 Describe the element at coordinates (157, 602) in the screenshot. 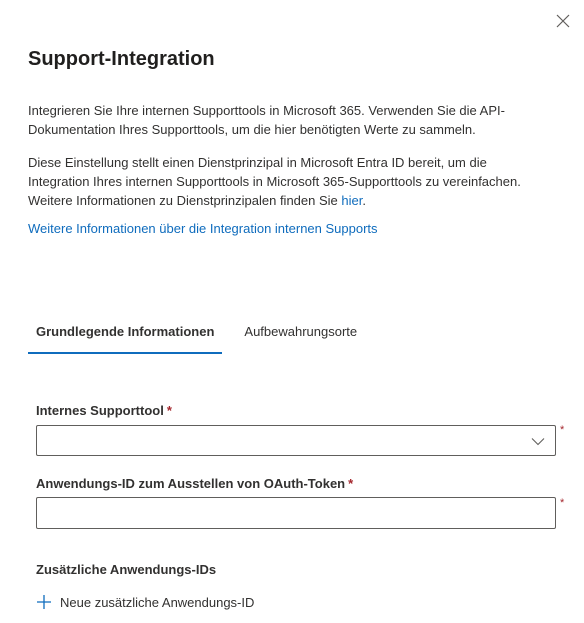

I see `add-additional-app-id-label: Neue zusätzliche Anwendungs-ID` at that location.